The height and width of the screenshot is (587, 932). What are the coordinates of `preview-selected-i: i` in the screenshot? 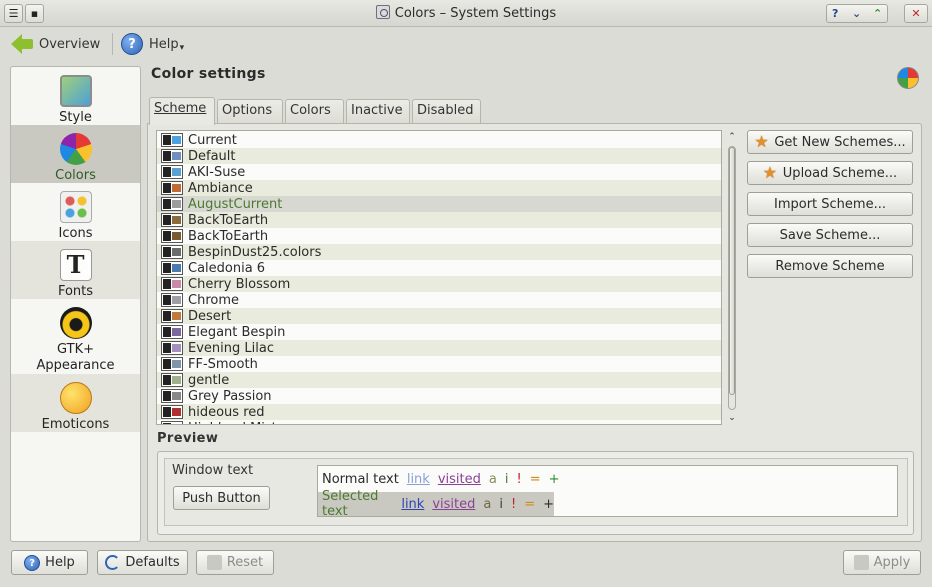 It's located at (501, 504).